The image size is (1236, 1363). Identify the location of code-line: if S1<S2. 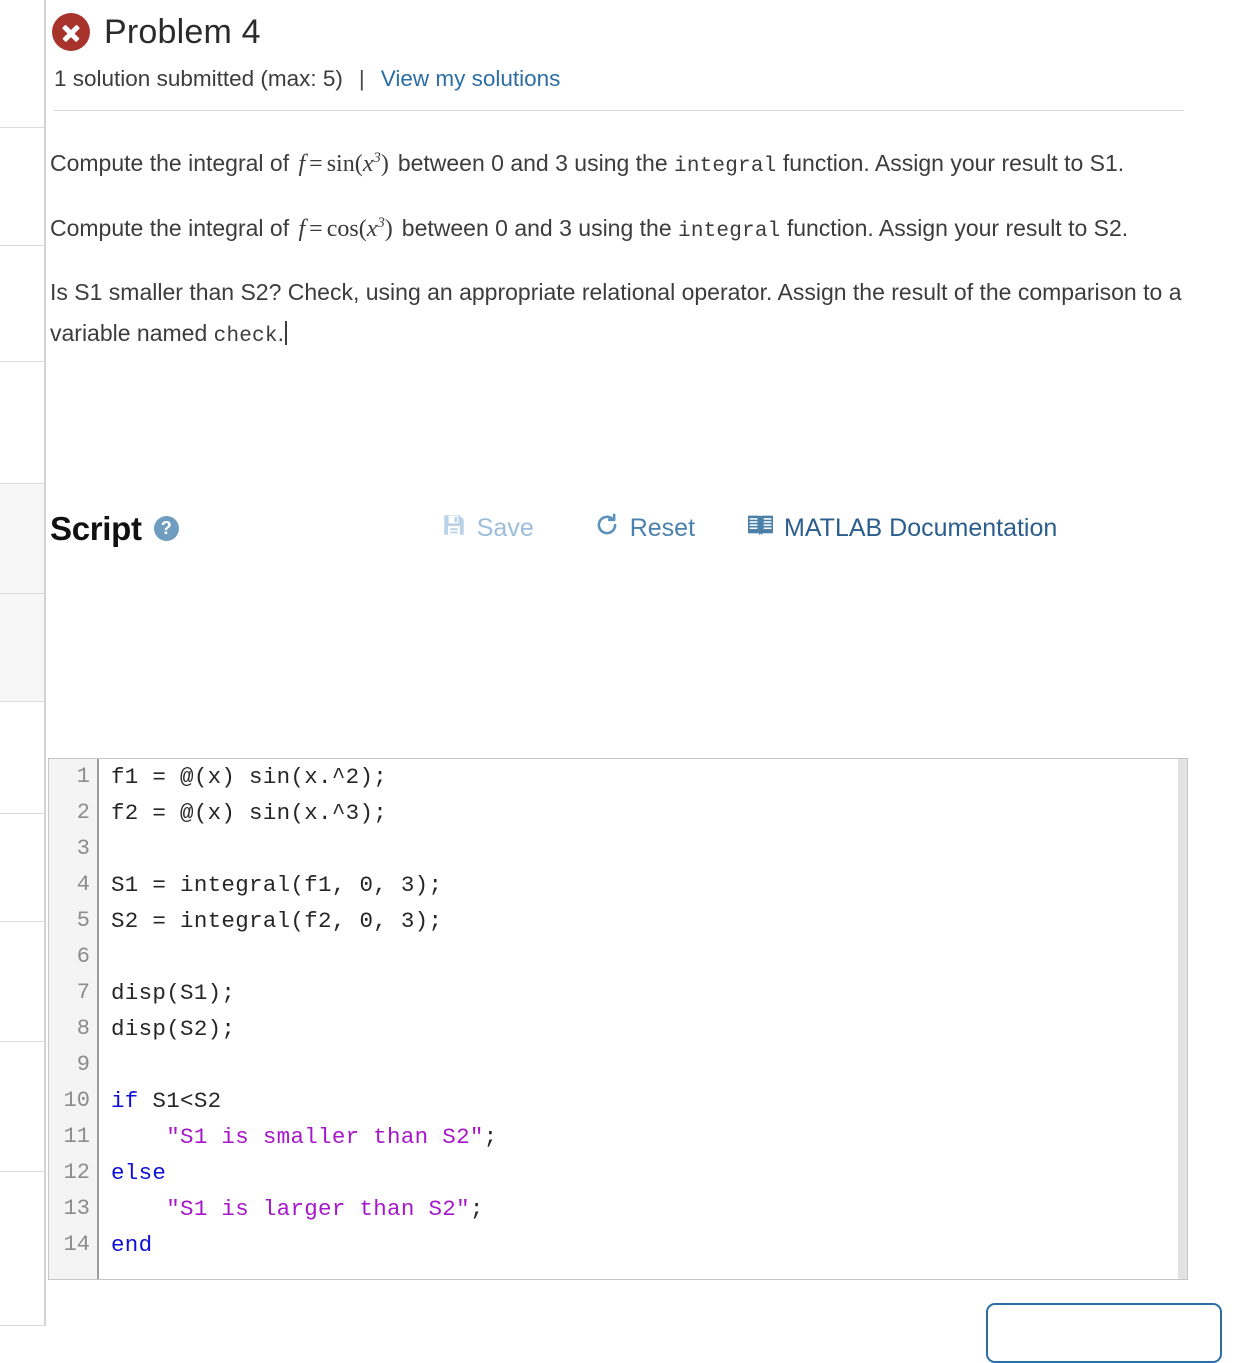
(644, 1101).